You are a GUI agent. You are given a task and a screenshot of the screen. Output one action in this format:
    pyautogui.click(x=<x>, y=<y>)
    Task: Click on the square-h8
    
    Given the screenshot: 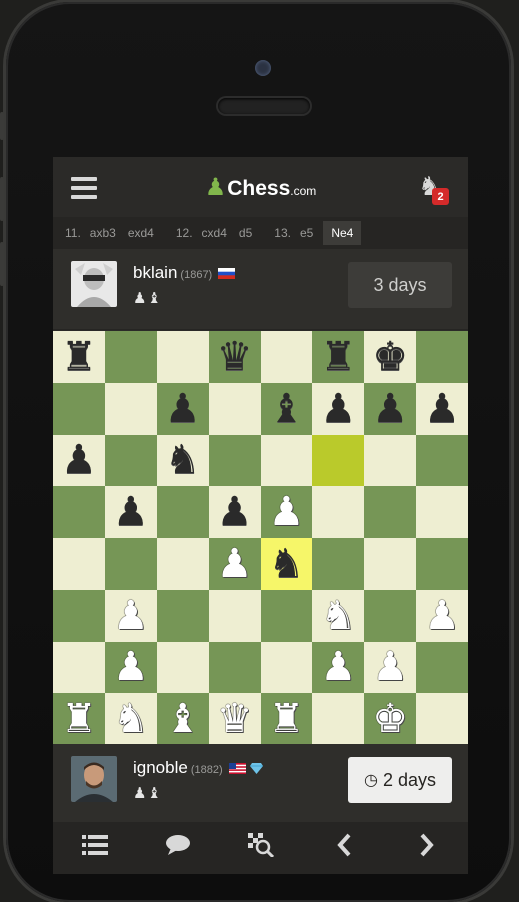 What is the action you would take?
    pyautogui.click(x=442, y=357)
    